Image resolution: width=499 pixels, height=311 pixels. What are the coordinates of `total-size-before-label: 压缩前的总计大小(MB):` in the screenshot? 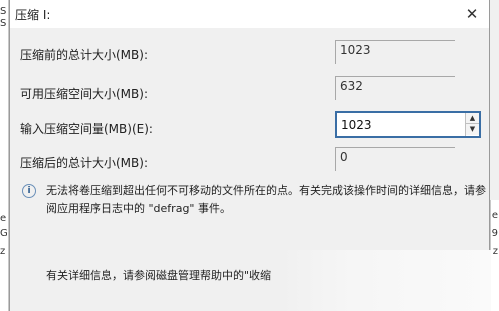 It's located at (84, 55).